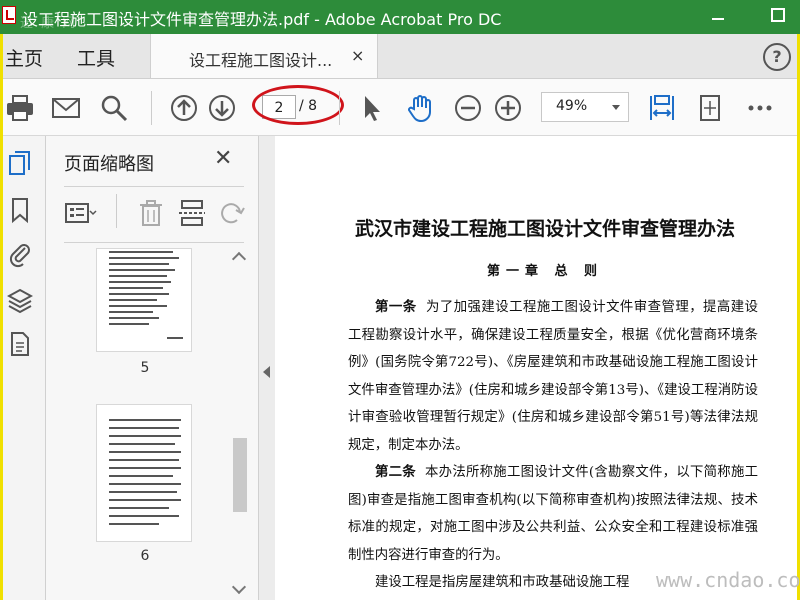 The height and width of the screenshot is (600, 800). I want to click on print-icon, so click(20, 108).